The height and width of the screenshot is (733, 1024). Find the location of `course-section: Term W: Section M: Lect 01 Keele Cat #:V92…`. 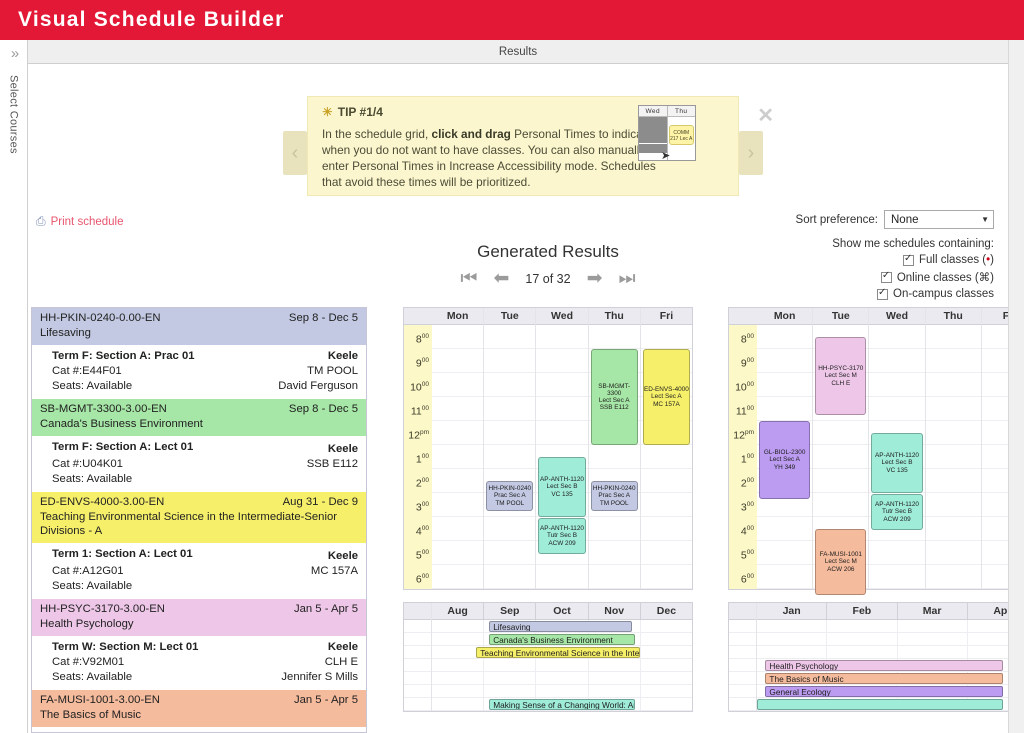

course-section: Term W: Section M: Lect 01 Keele Cat #:V92… is located at coordinates (199, 663).